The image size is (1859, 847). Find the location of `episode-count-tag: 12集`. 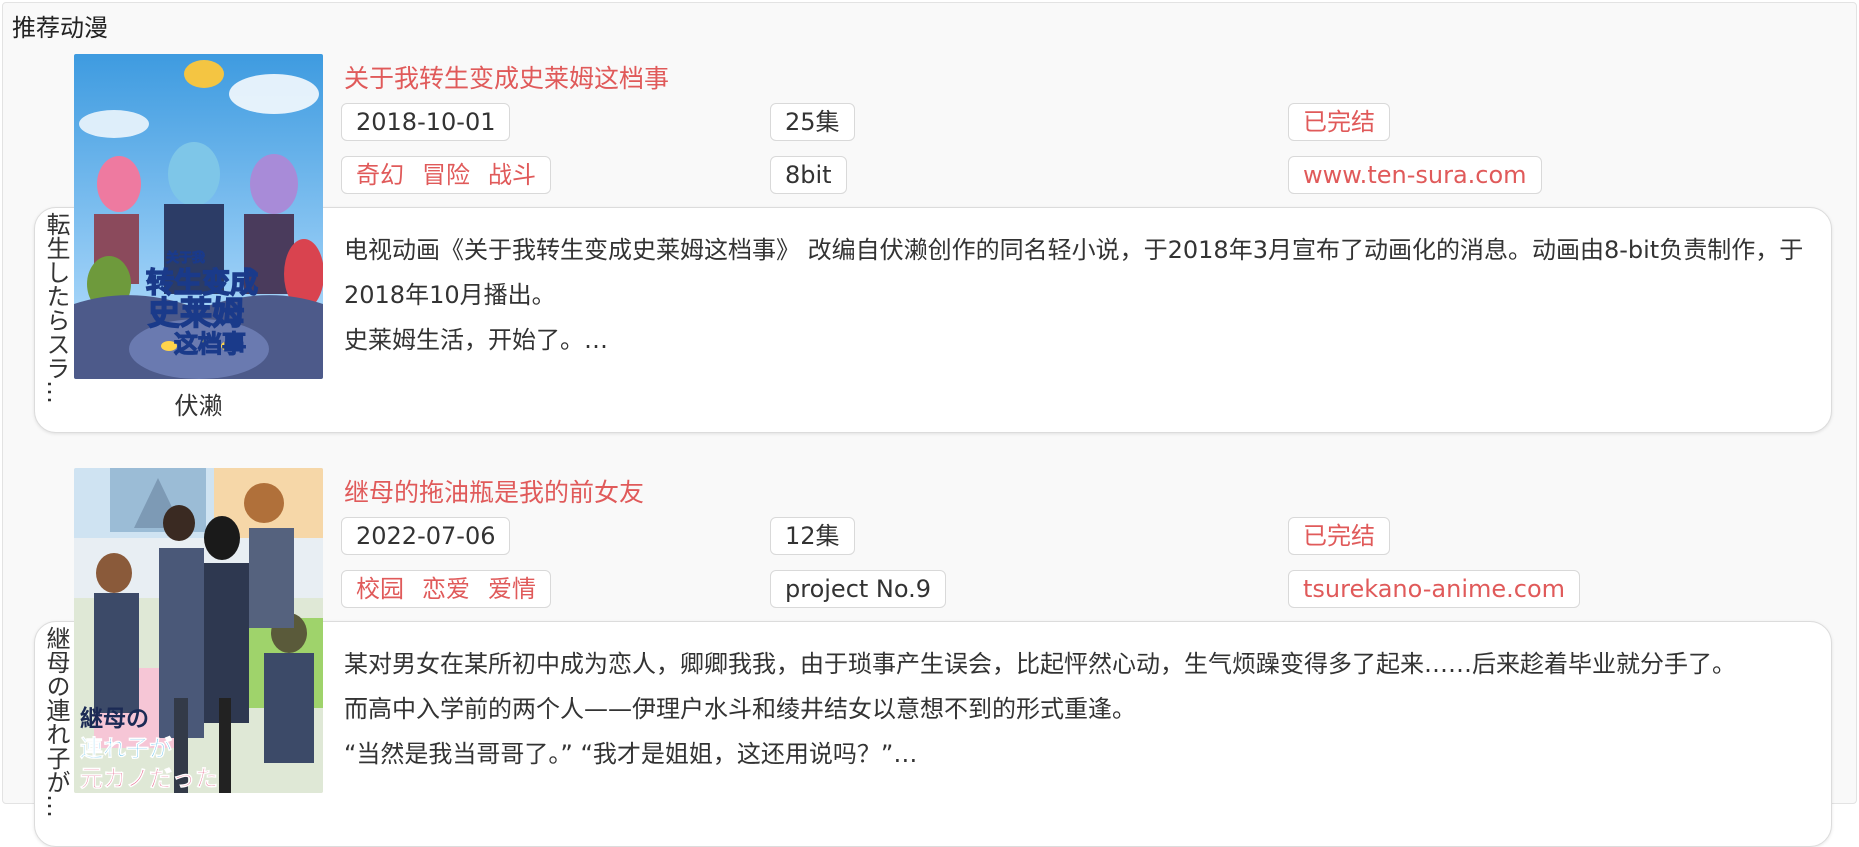

episode-count-tag: 12集 is located at coordinates (812, 536).